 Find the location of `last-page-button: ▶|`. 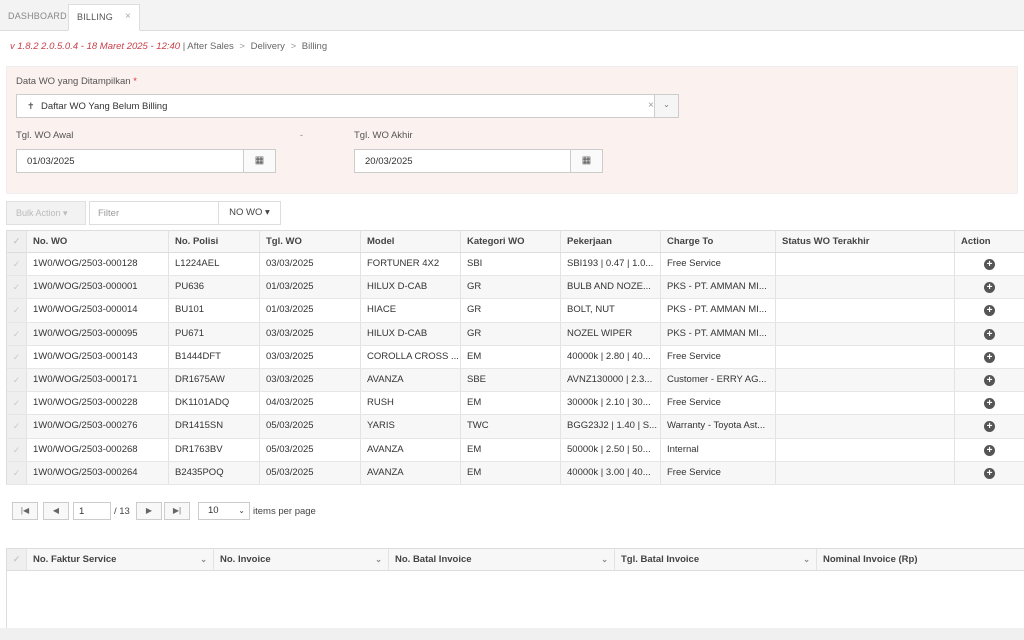

last-page-button: ▶| is located at coordinates (177, 511).